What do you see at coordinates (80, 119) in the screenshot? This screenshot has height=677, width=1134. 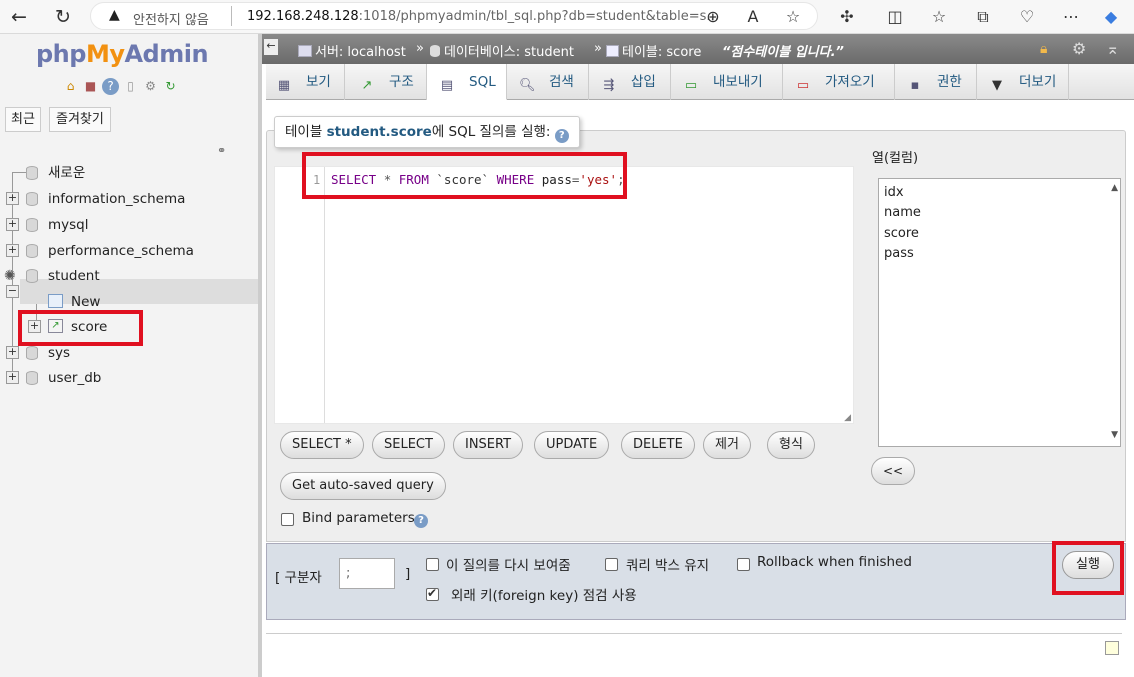 I see `favorite-tables-button: 즐겨찾기` at bounding box center [80, 119].